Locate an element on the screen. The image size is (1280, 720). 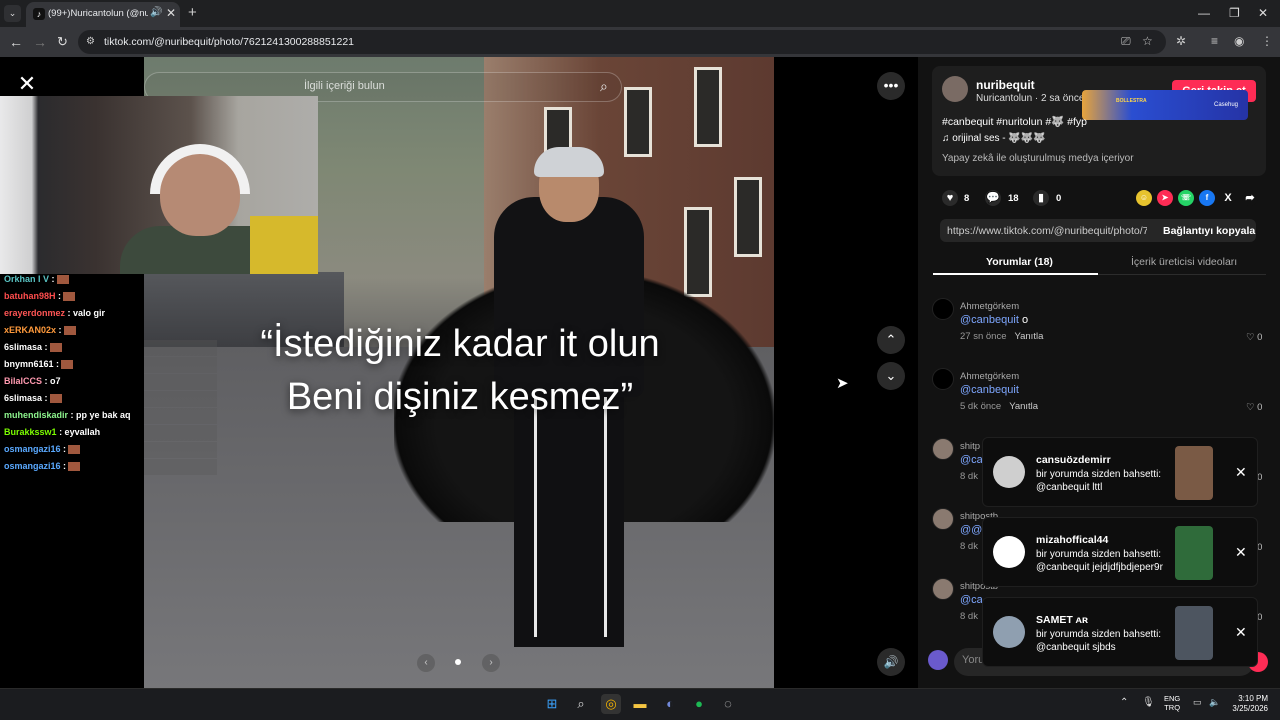
chat-text: : is located at coordinates (65, 466).